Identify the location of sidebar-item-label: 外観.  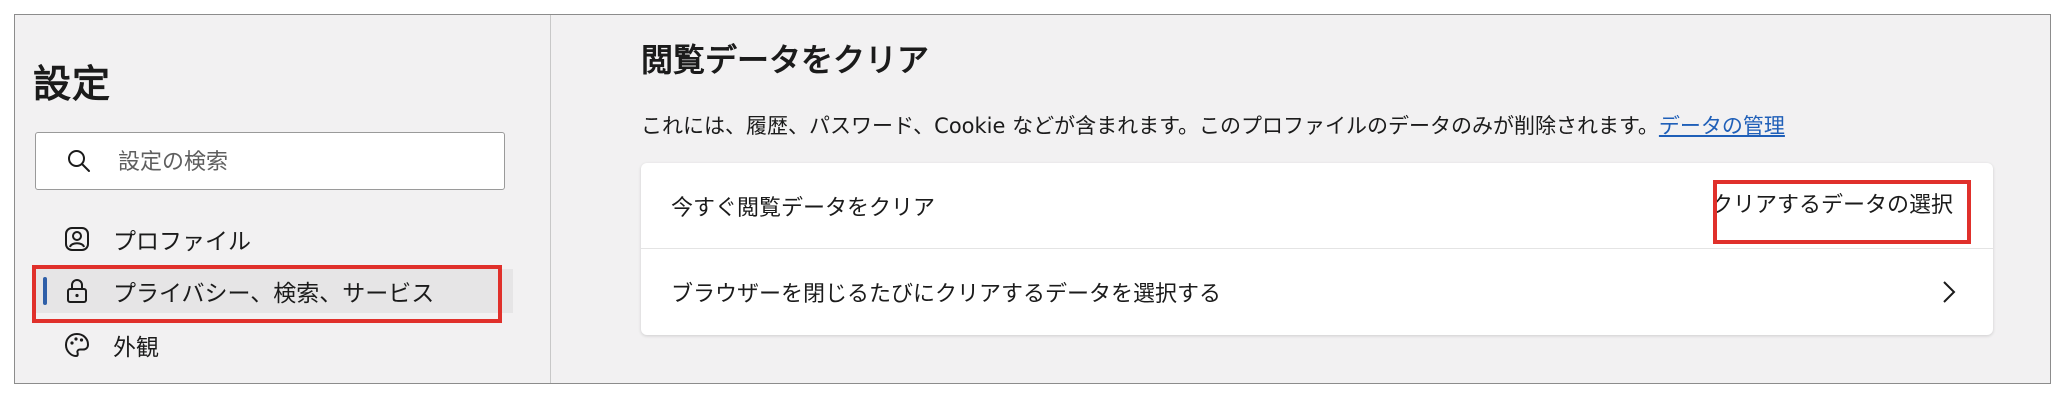
(136, 348).